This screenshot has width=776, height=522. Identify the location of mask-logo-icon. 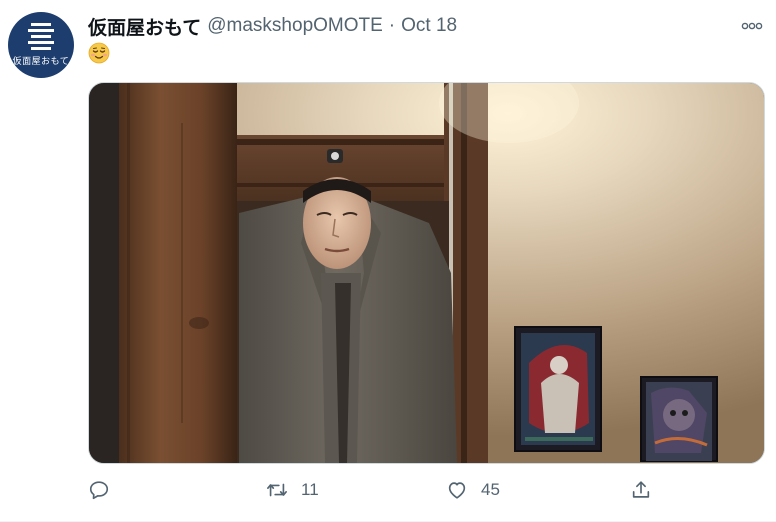
(41, 36).